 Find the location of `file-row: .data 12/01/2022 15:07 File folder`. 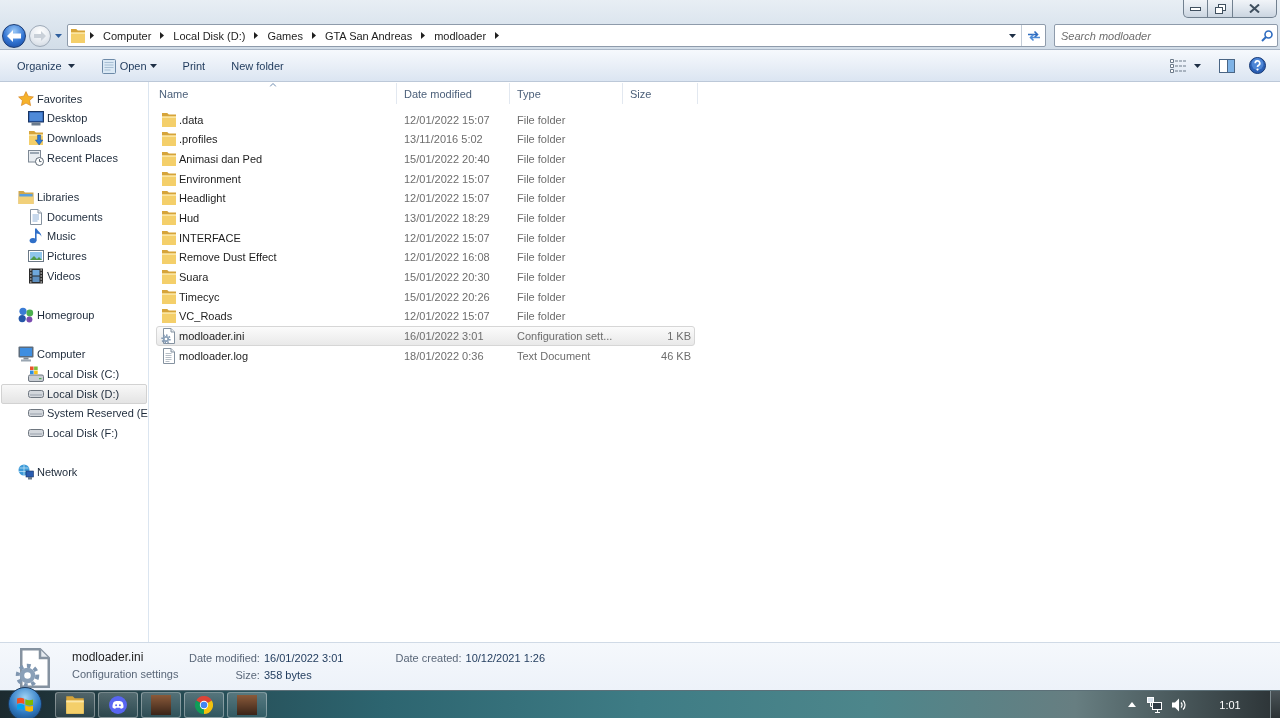

file-row: .data 12/01/2022 15:07 File folder is located at coordinates (425, 120).